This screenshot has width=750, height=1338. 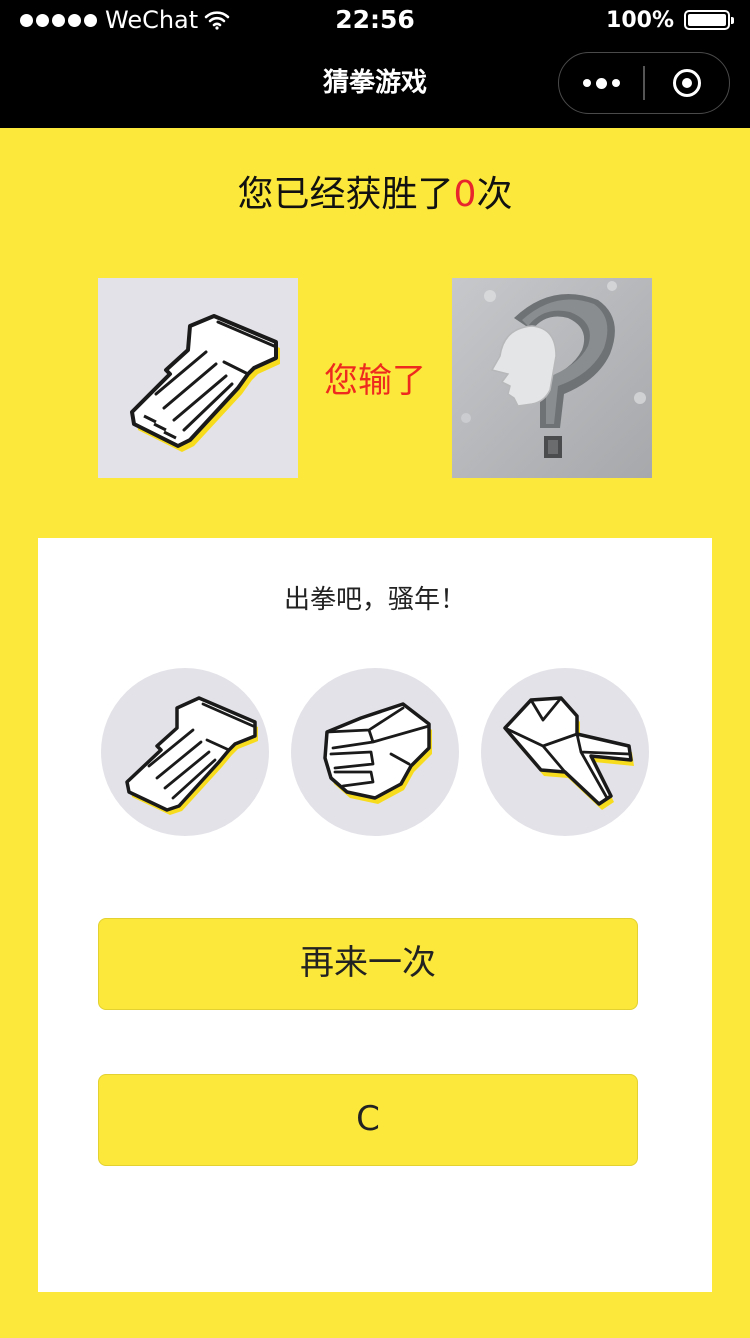 What do you see at coordinates (368, 1120) in the screenshot?
I see `c-button: C` at bounding box center [368, 1120].